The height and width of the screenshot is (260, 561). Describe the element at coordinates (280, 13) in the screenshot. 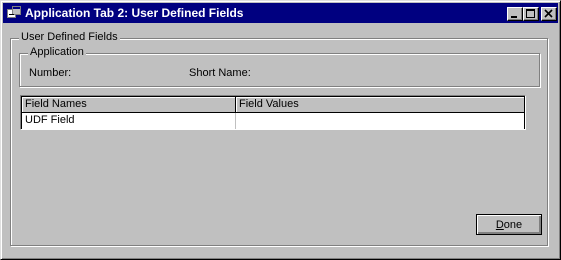

I see `title-bar: Application Tab 2: User Defined Fields` at that location.